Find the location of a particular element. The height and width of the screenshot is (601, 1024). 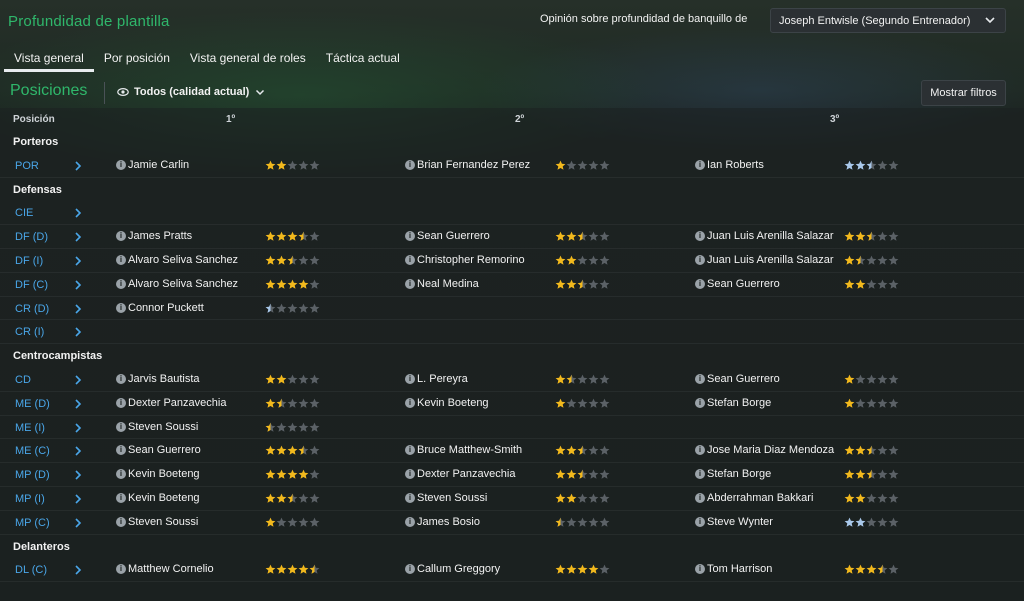

player-link: i James Bosio is located at coordinates (442, 522).